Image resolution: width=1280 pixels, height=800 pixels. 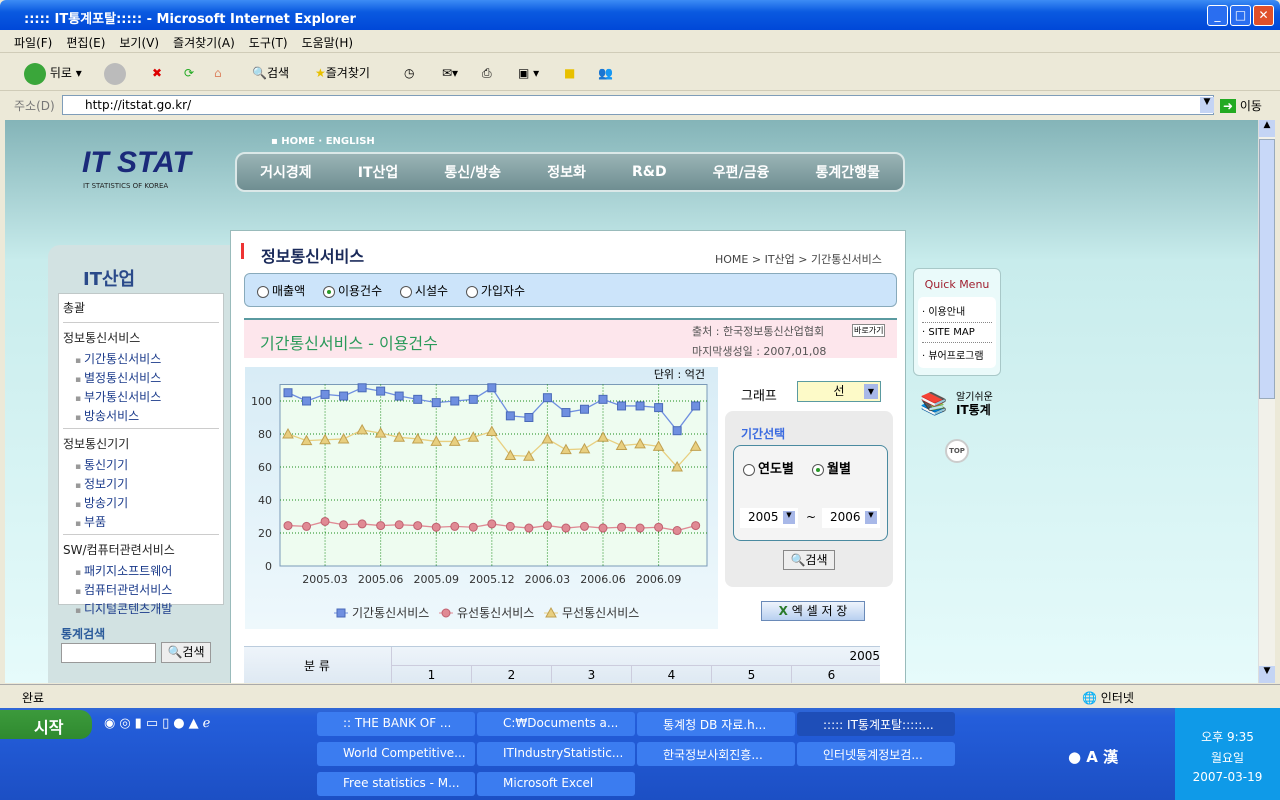 I want to click on menu-tools: 도구(T), so click(x=268, y=42).